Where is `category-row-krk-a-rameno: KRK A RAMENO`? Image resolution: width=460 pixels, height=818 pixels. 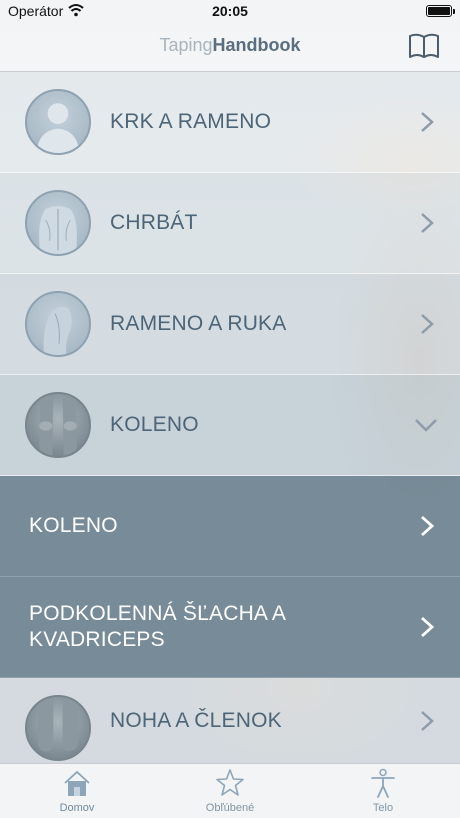
category-row-krk-a-rameno: KRK A RAMENO is located at coordinates (230, 122).